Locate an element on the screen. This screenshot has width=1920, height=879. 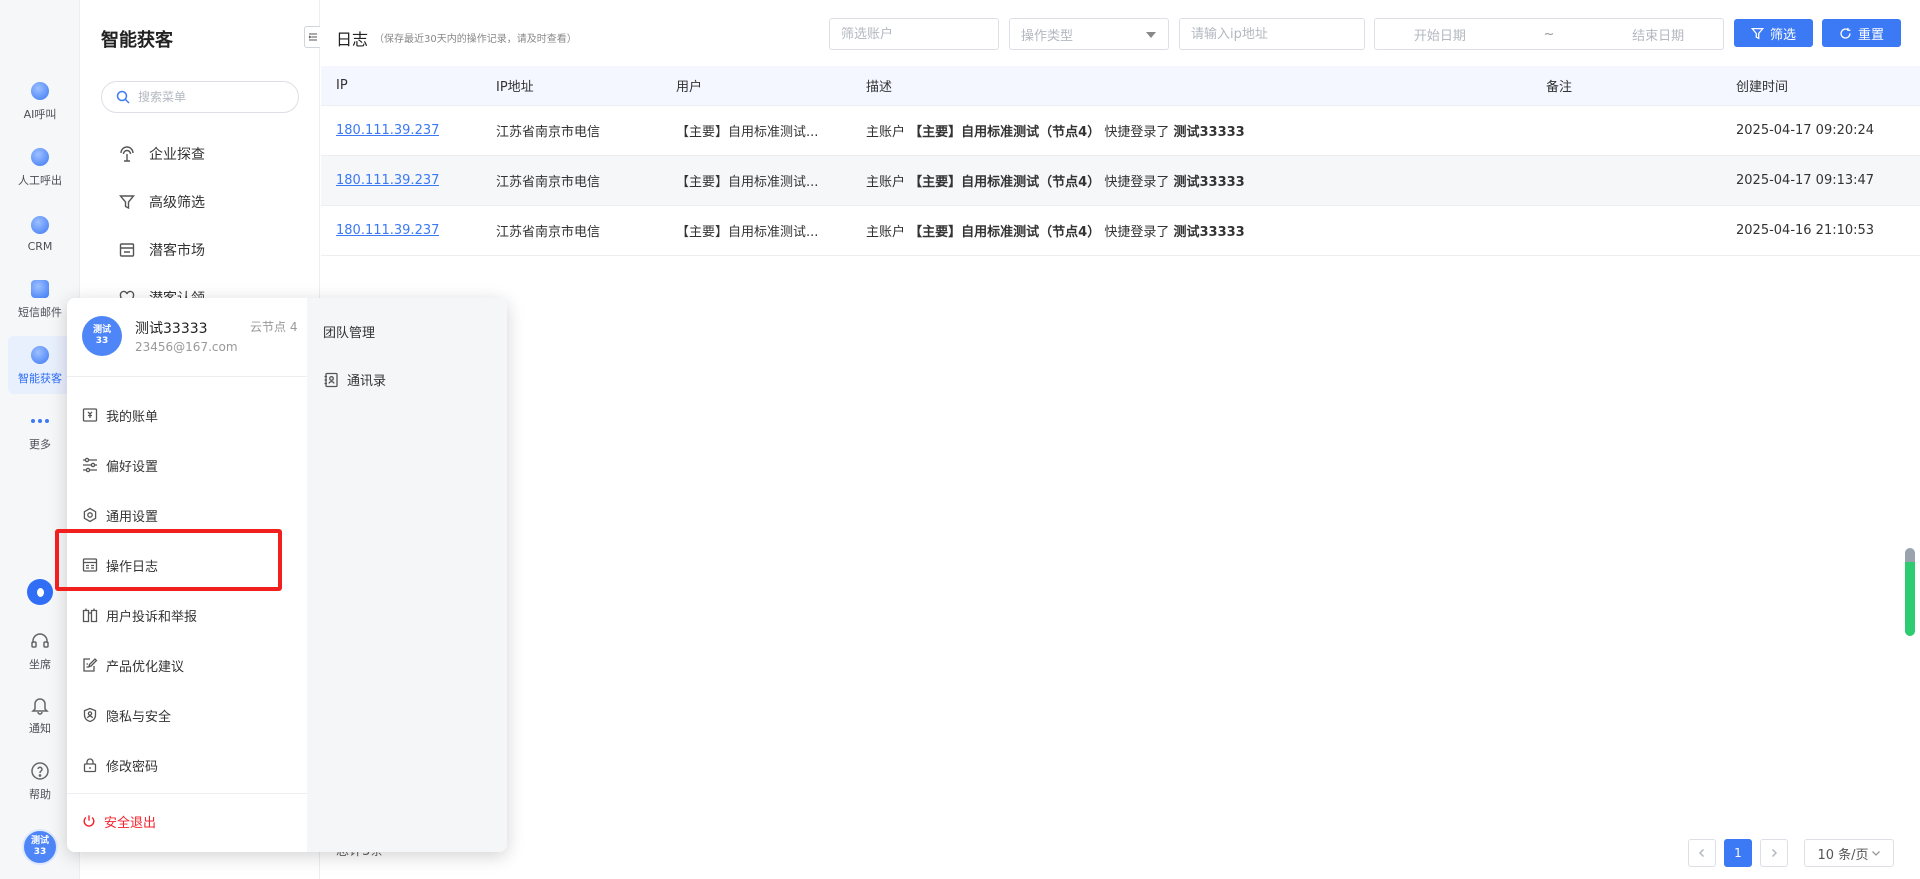
lock-icon is located at coordinates (90, 765).